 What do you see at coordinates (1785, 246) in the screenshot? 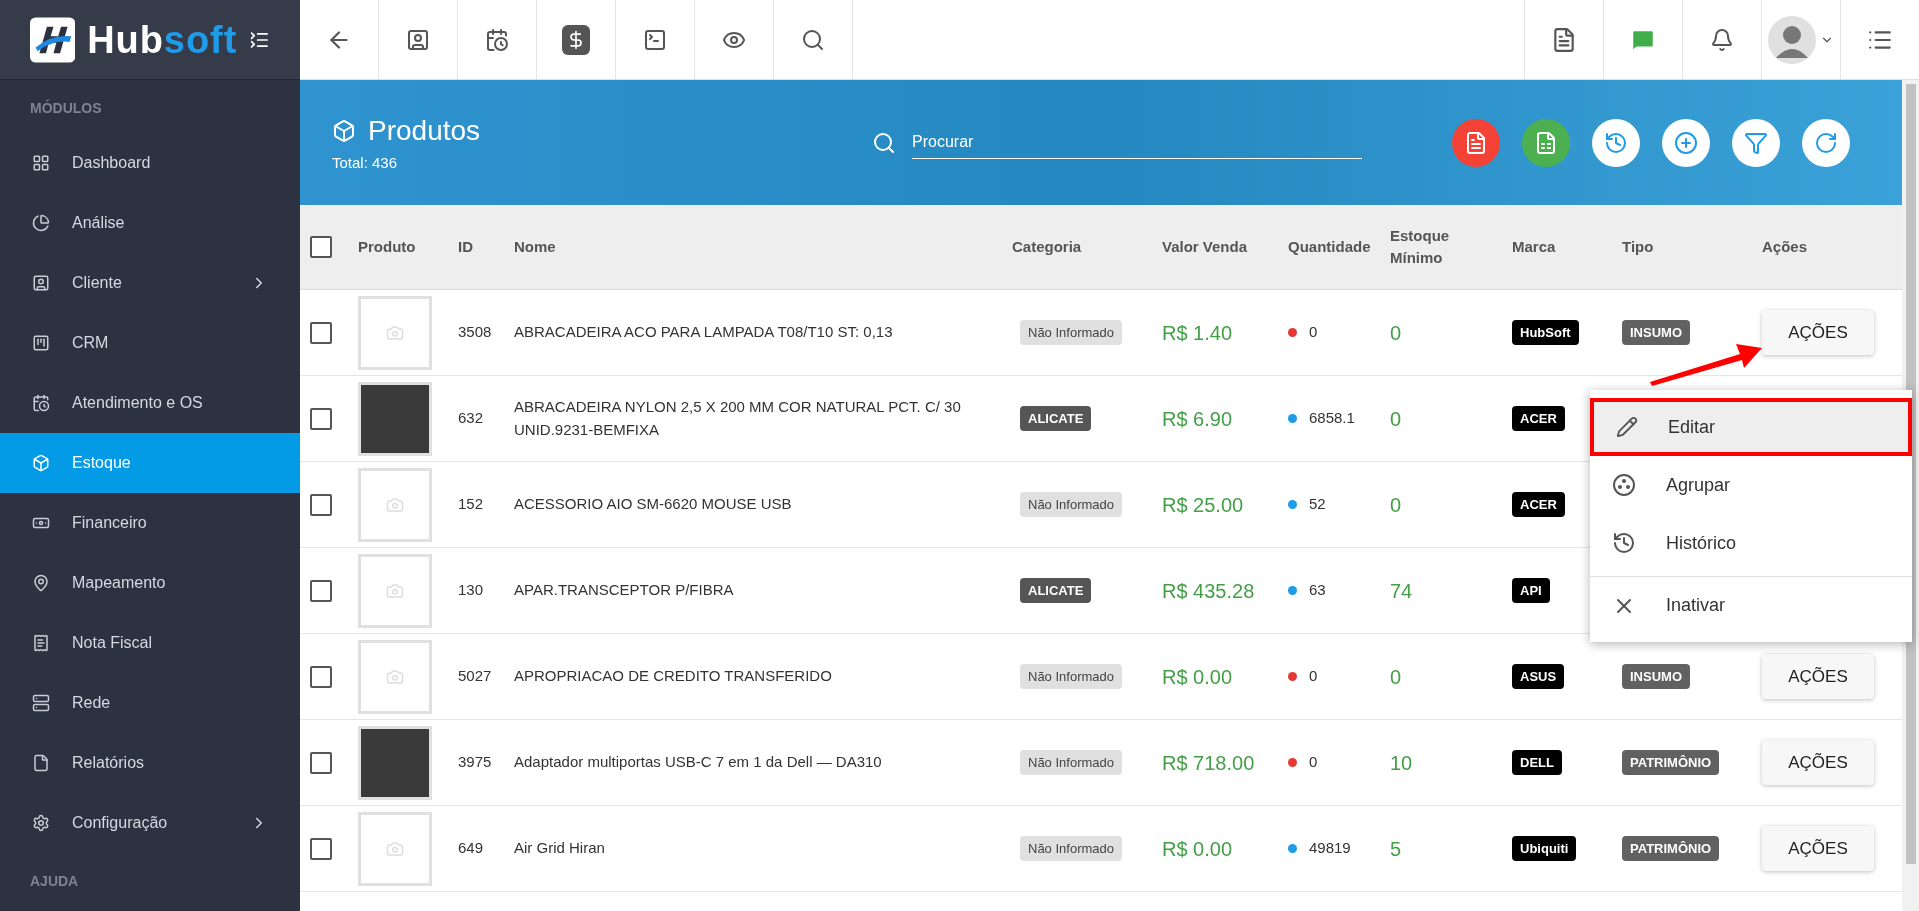
I see `column-header: Ações` at bounding box center [1785, 246].